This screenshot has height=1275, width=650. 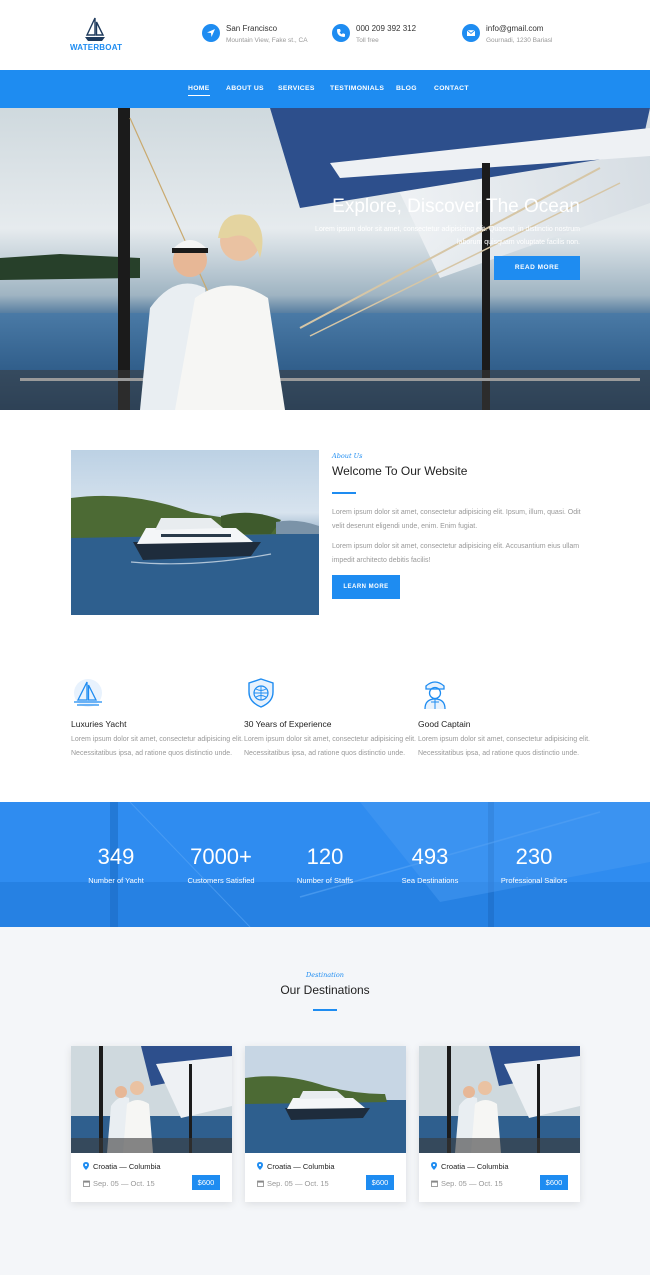 What do you see at coordinates (430, 880) in the screenshot?
I see `stat-label: Sea Destinations` at bounding box center [430, 880].